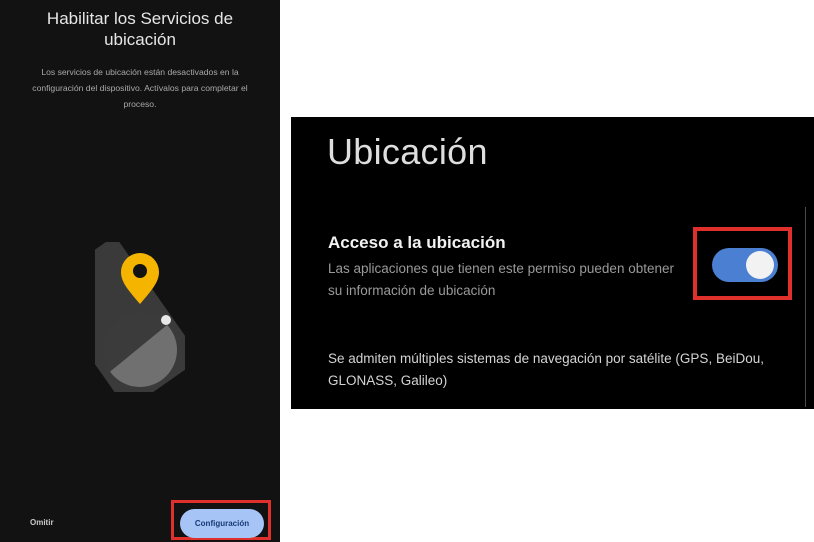 This screenshot has width=814, height=542. Describe the element at coordinates (140, 317) in the screenshot. I see `location-pin-globe-illustration` at that location.